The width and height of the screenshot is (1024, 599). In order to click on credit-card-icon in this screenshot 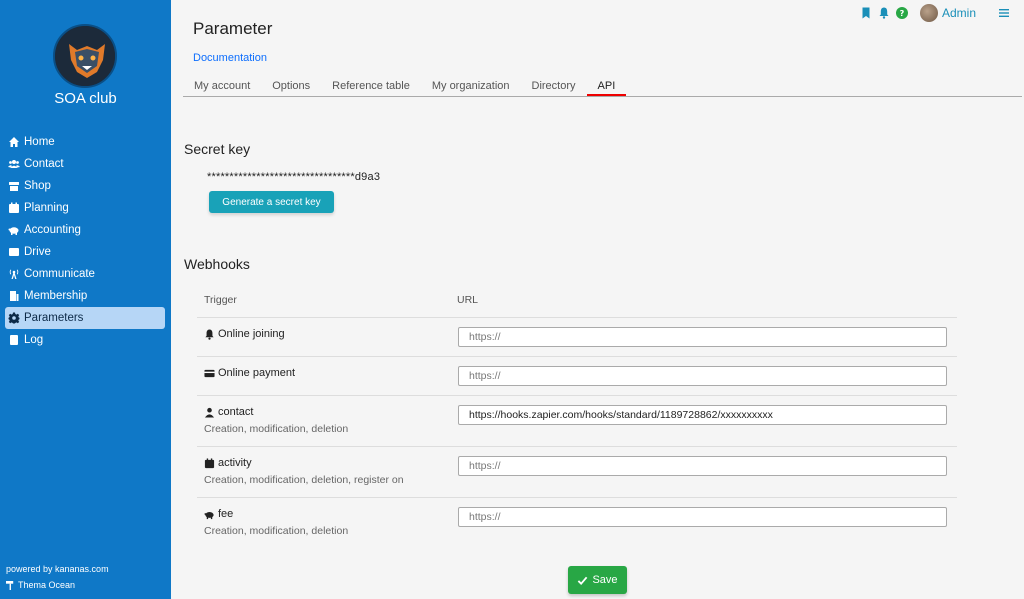, I will do `click(209, 373)`.